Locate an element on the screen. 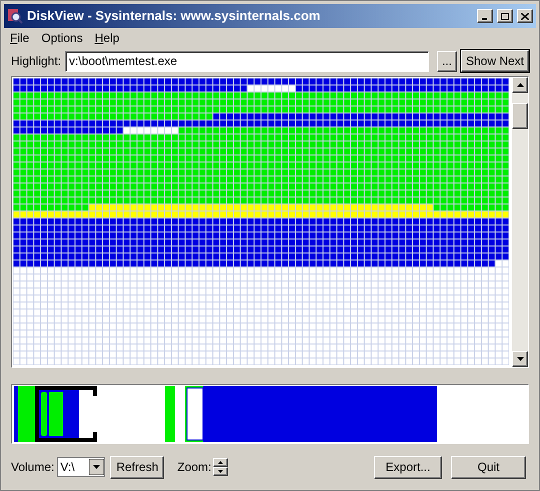 The height and width of the screenshot is (491, 540). minimize-button is located at coordinates (485, 16).